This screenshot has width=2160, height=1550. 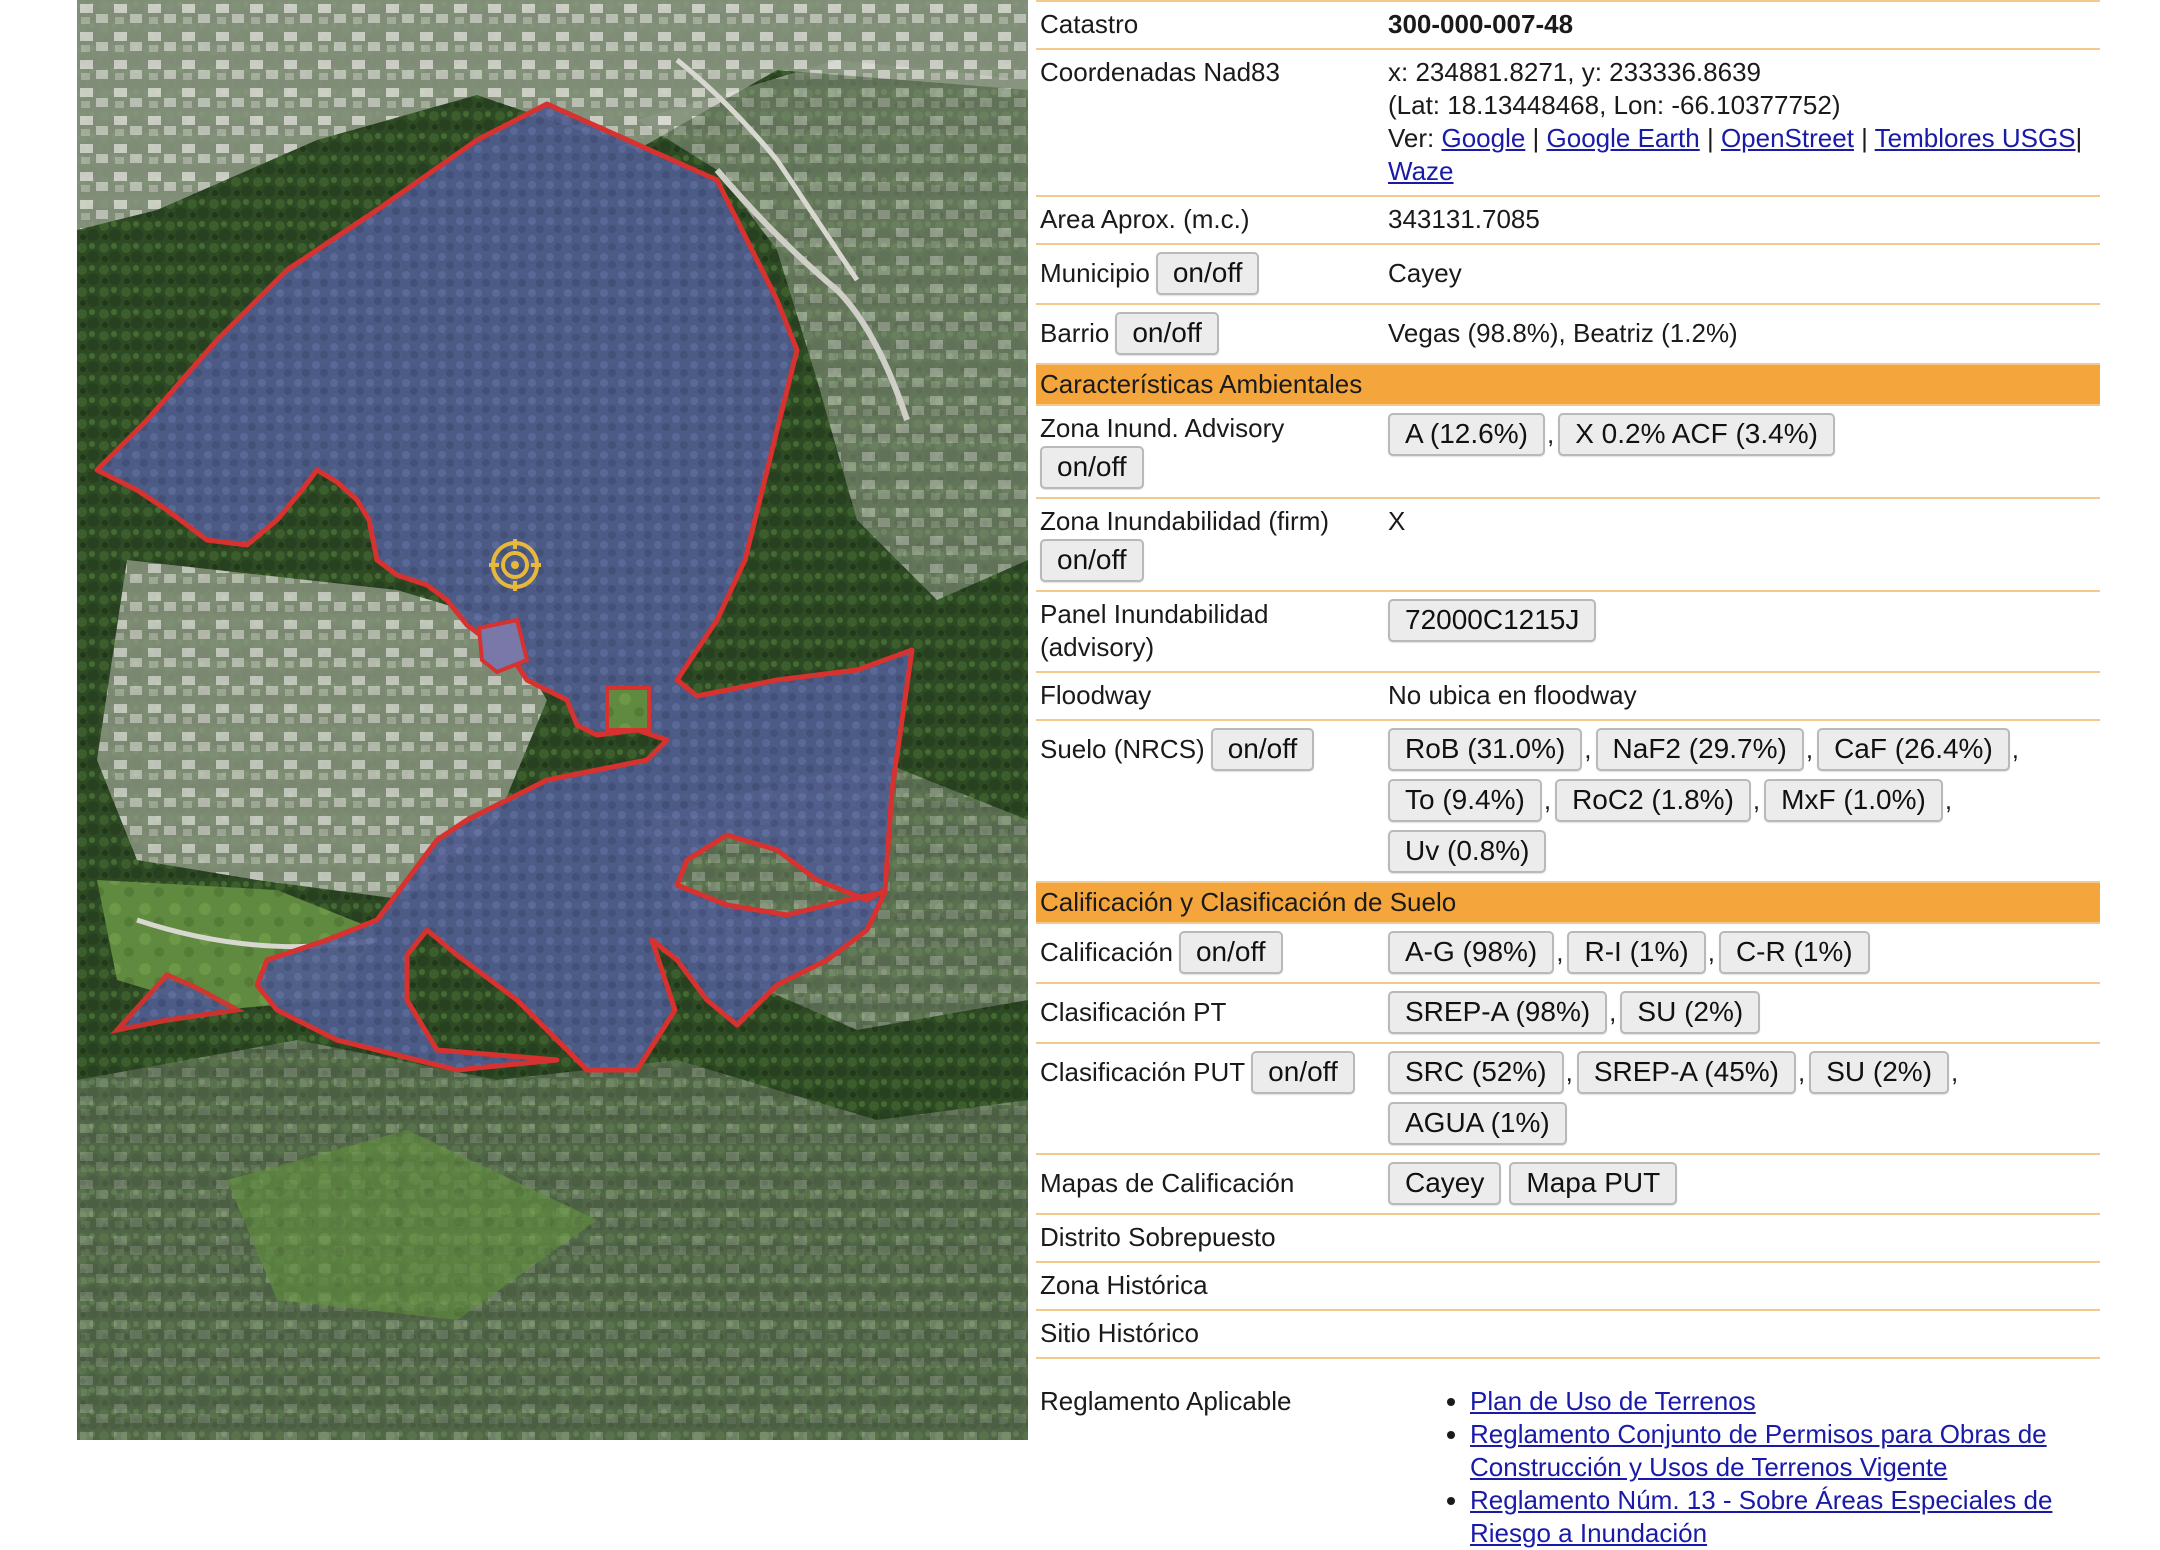 What do you see at coordinates (1686, 1072) in the screenshot?
I see `put-srep-a-button: SREP-A (45%)` at bounding box center [1686, 1072].